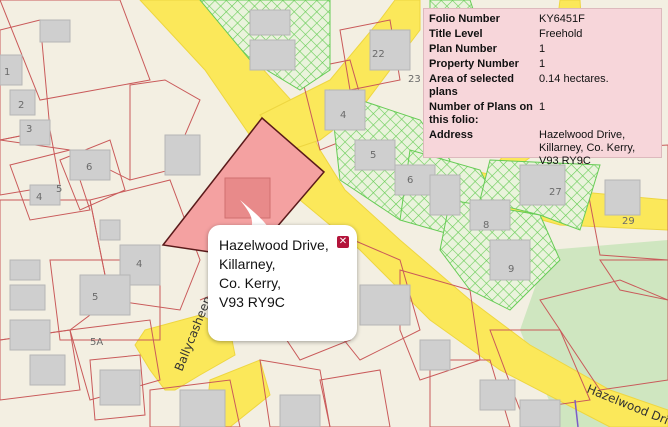 The image size is (668, 427). I want to click on popup-address-line: Hazelwood Drive,, so click(274, 245).